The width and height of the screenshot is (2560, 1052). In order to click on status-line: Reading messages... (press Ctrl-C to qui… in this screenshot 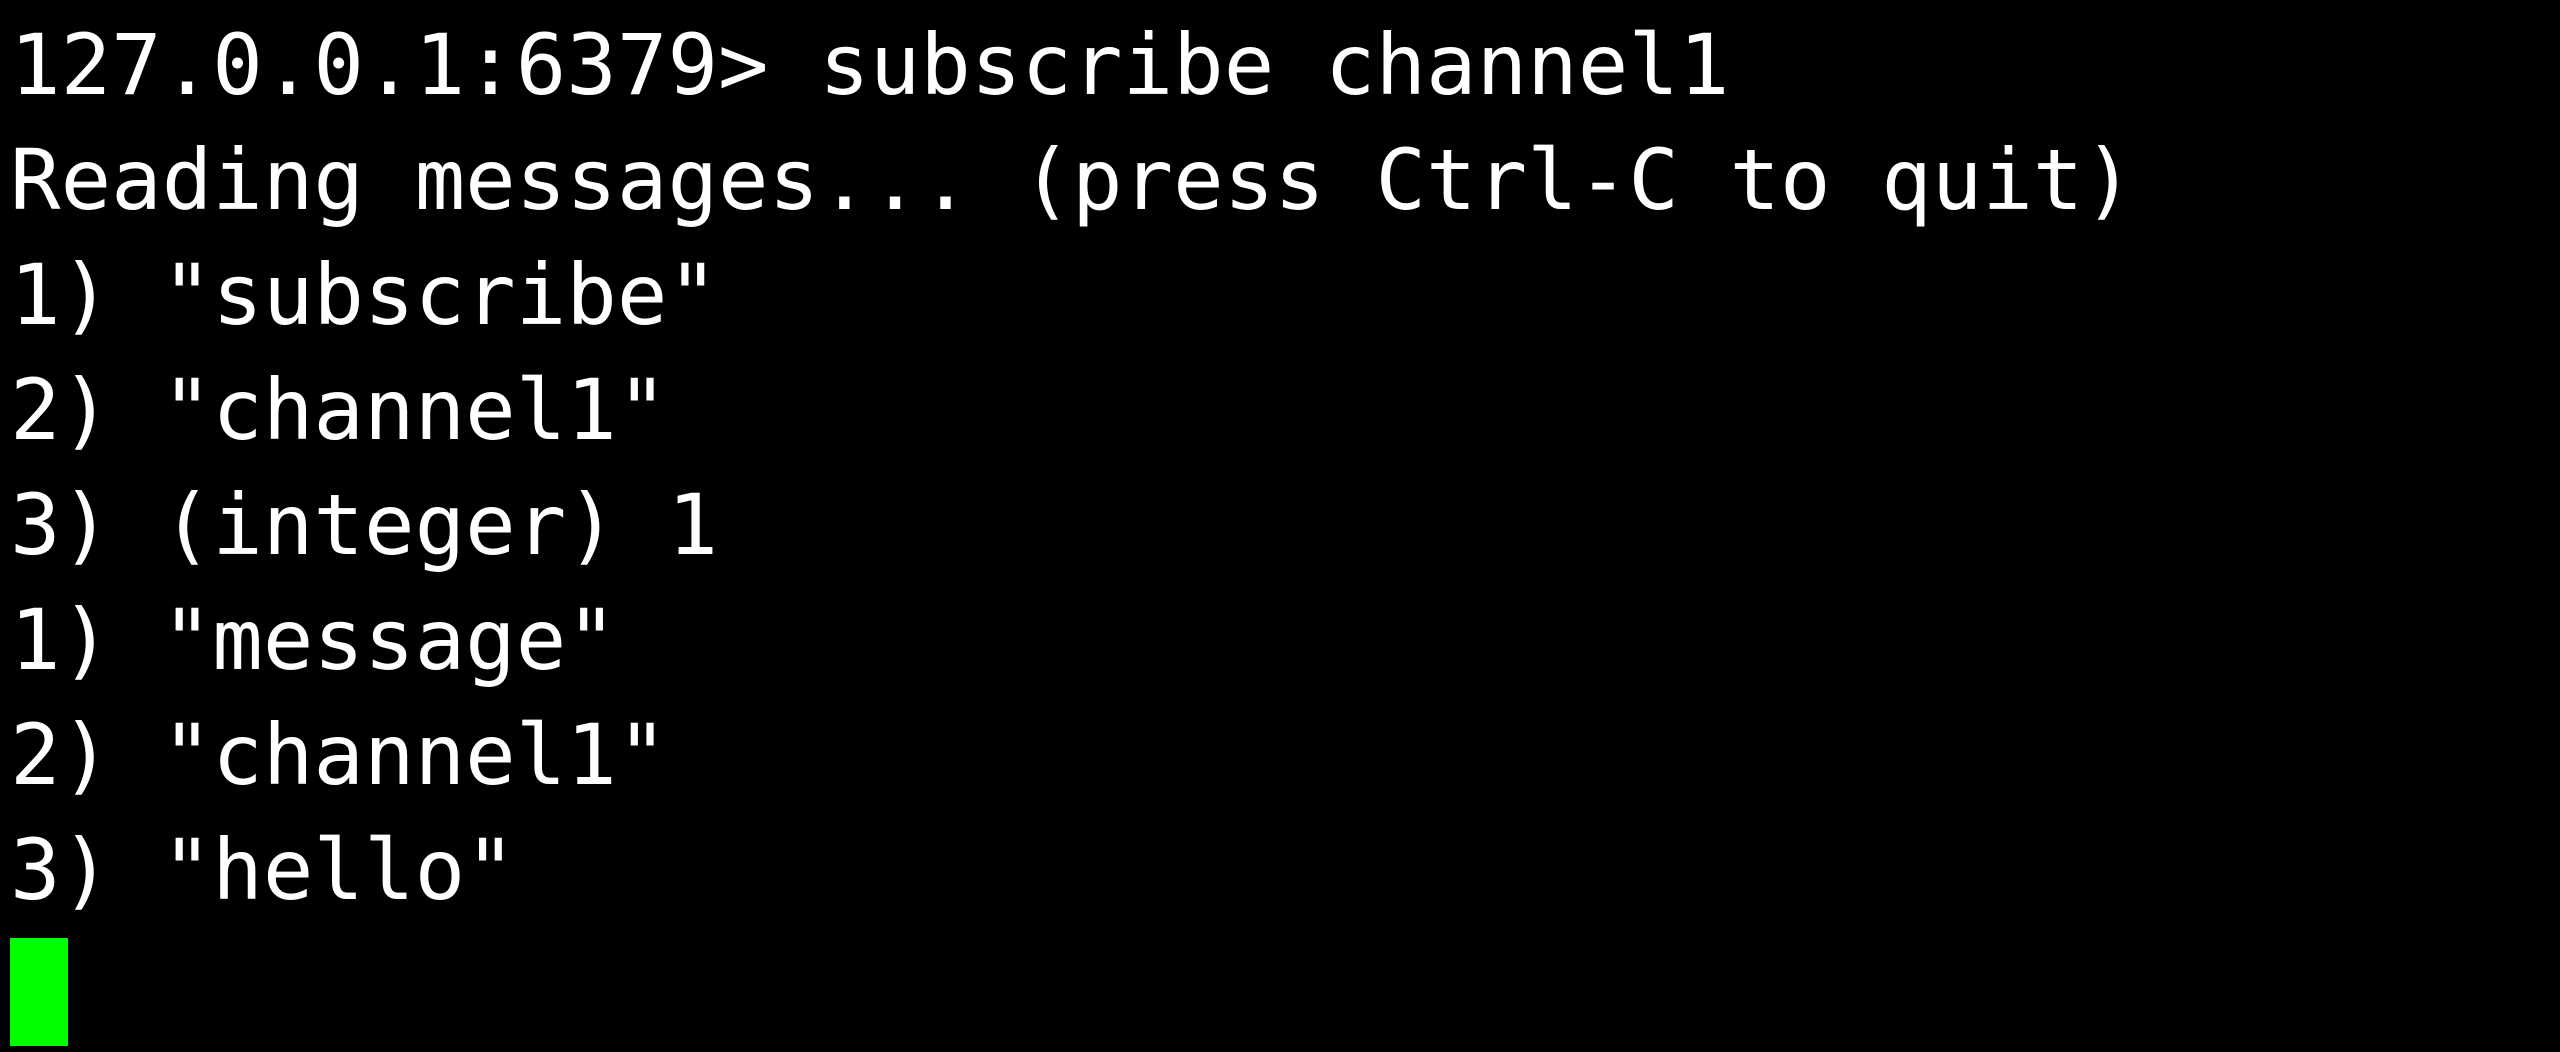, I will do `click(1072, 180)`.